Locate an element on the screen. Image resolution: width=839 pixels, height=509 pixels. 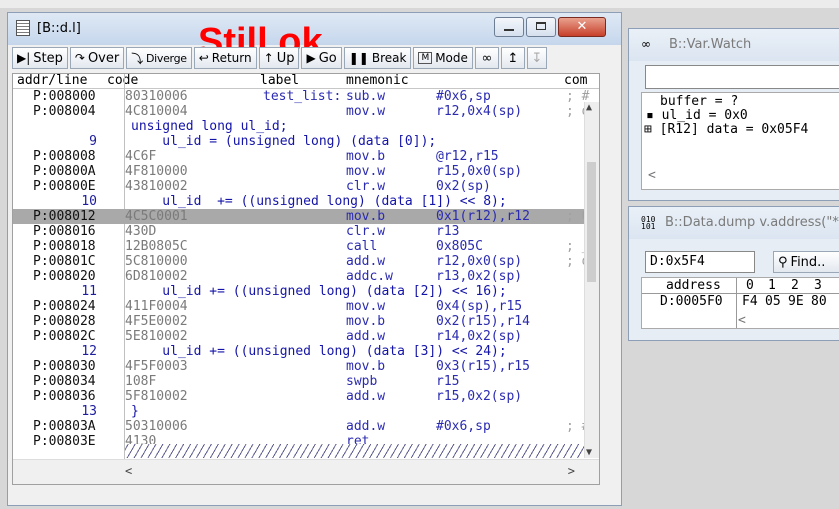
row-operands: r12,0x0(sp) is located at coordinates (479, 261).